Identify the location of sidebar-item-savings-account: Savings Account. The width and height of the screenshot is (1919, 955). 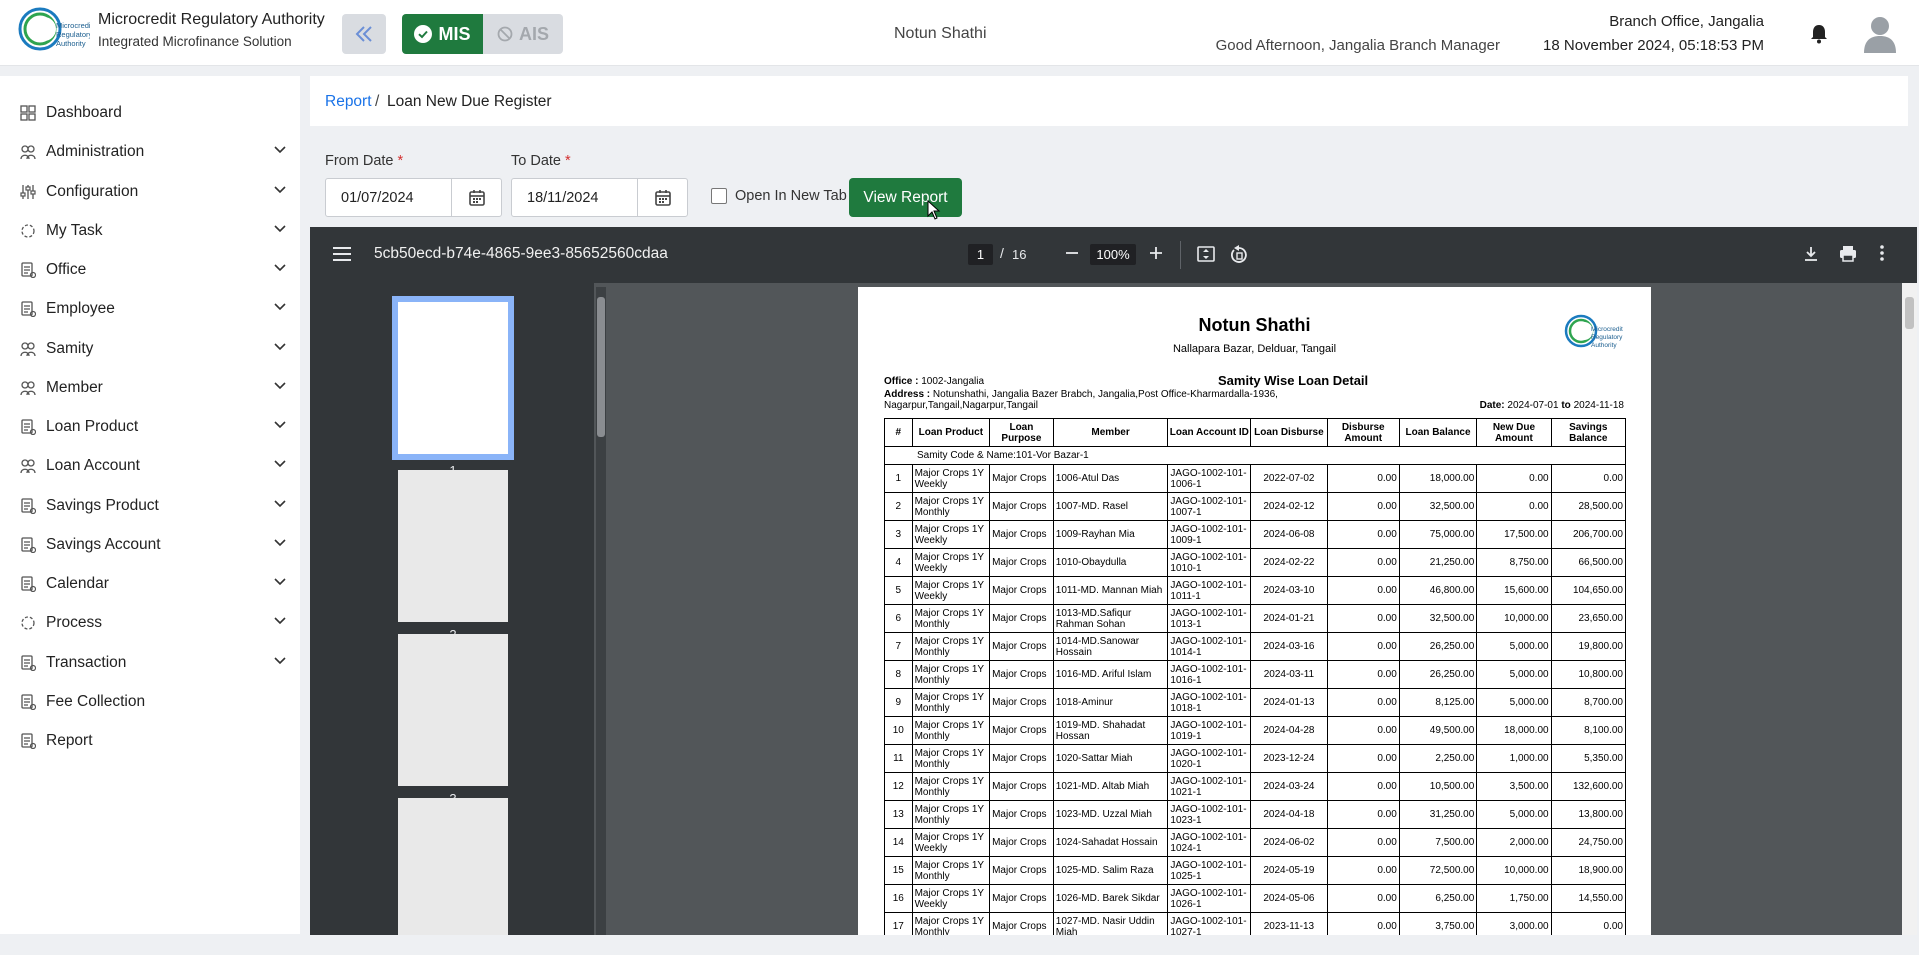
(150, 545).